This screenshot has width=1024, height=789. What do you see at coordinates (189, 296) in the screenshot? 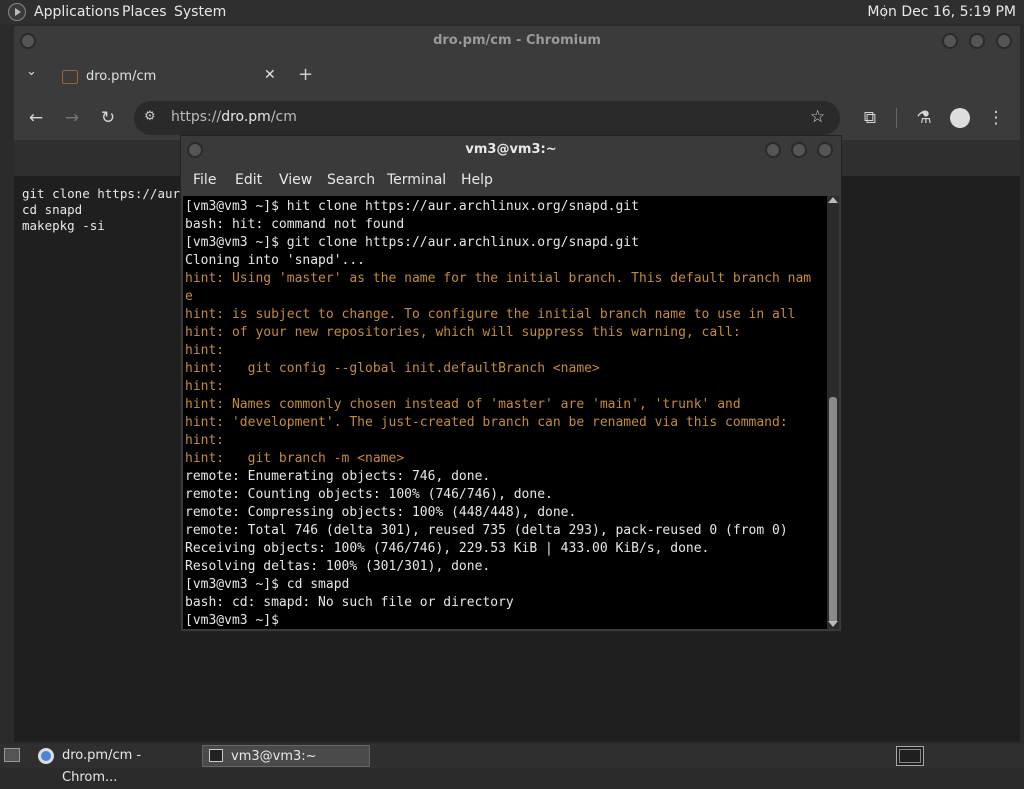
I see `terminal-line: e` at bounding box center [189, 296].